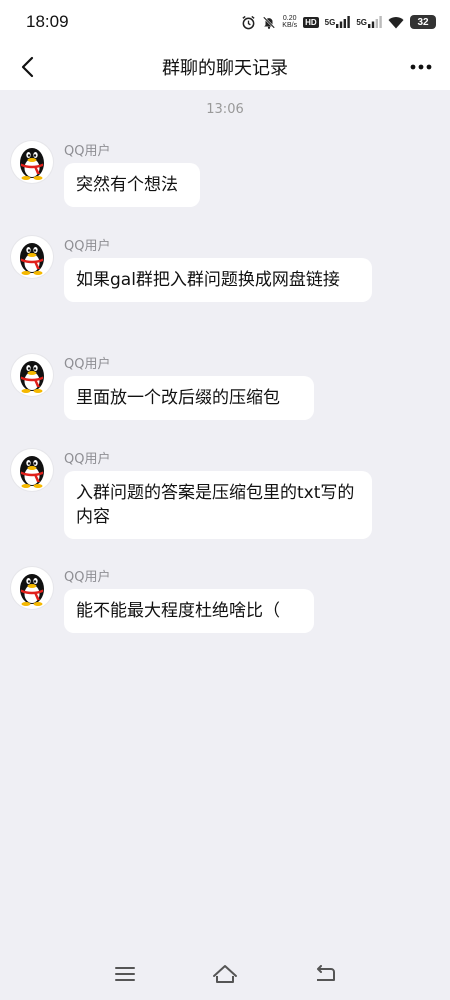 The height and width of the screenshot is (1000, 450). Describe the element at coordinates (269, 22) in the screenshot. I see `mute-bell-icon` at that location.